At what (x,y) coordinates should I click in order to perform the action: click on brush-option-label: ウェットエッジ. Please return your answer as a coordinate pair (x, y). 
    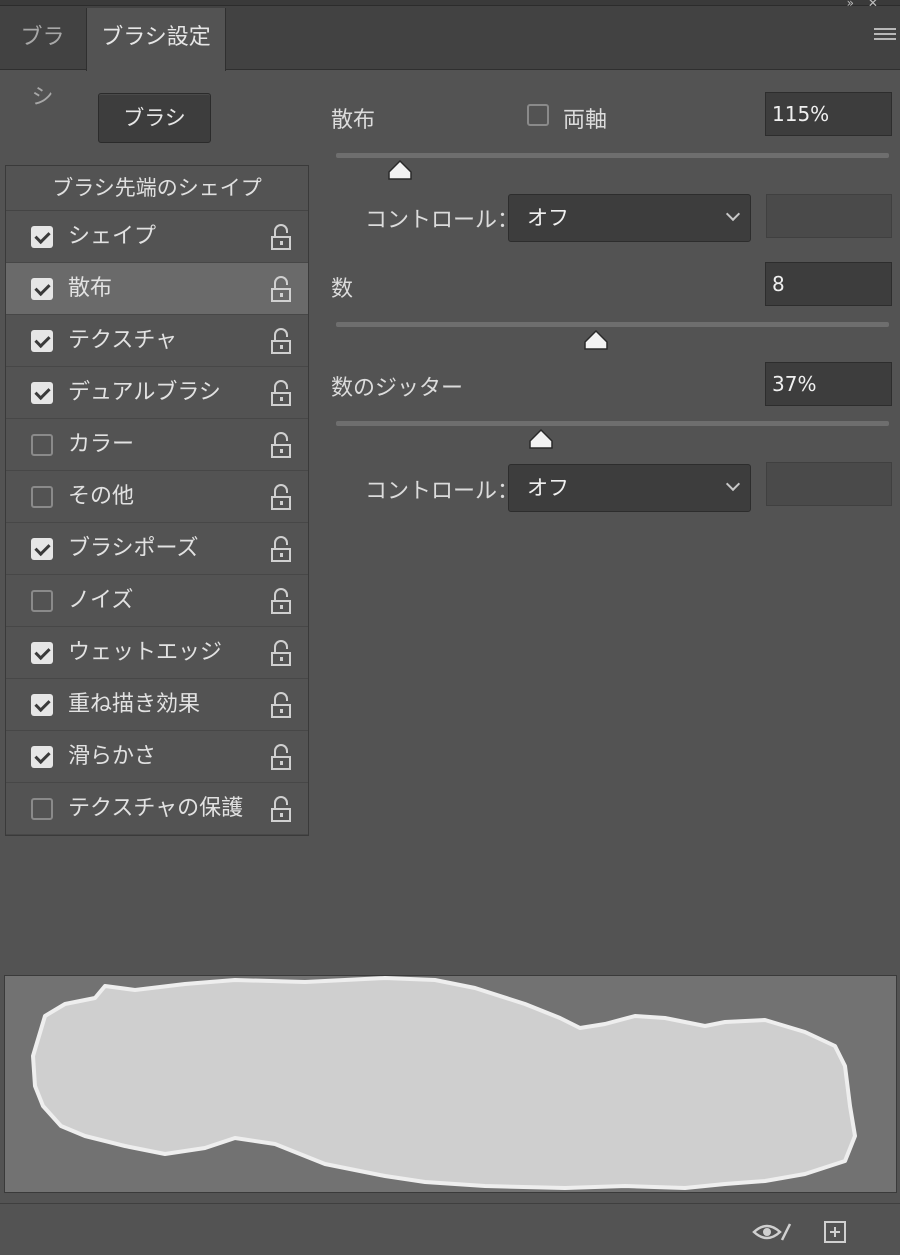
    Looking at the image, I should click on (145, 653).